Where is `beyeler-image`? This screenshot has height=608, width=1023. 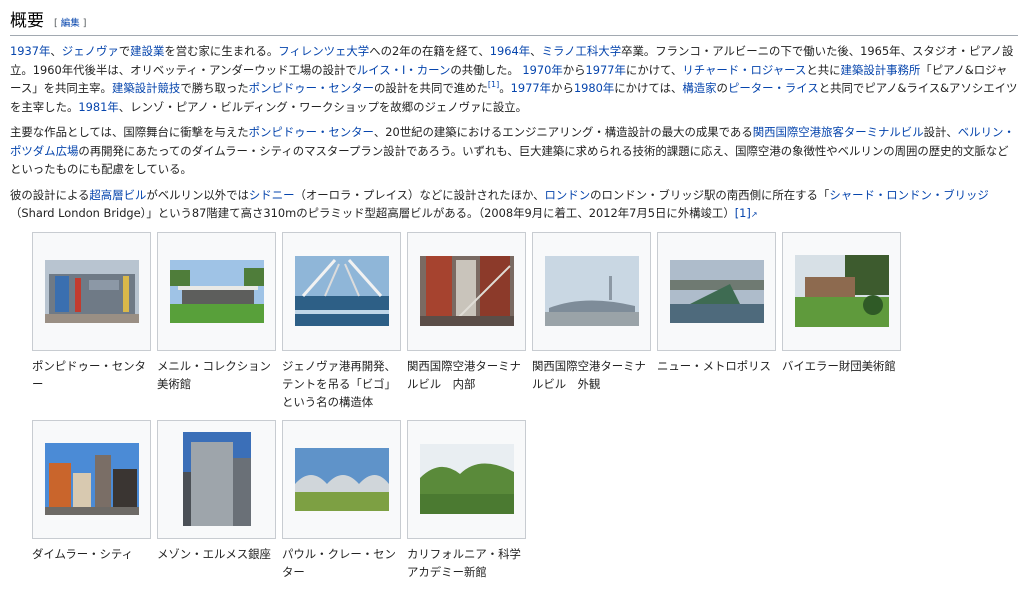
beyeler-image is located at coordinates (841, 291).